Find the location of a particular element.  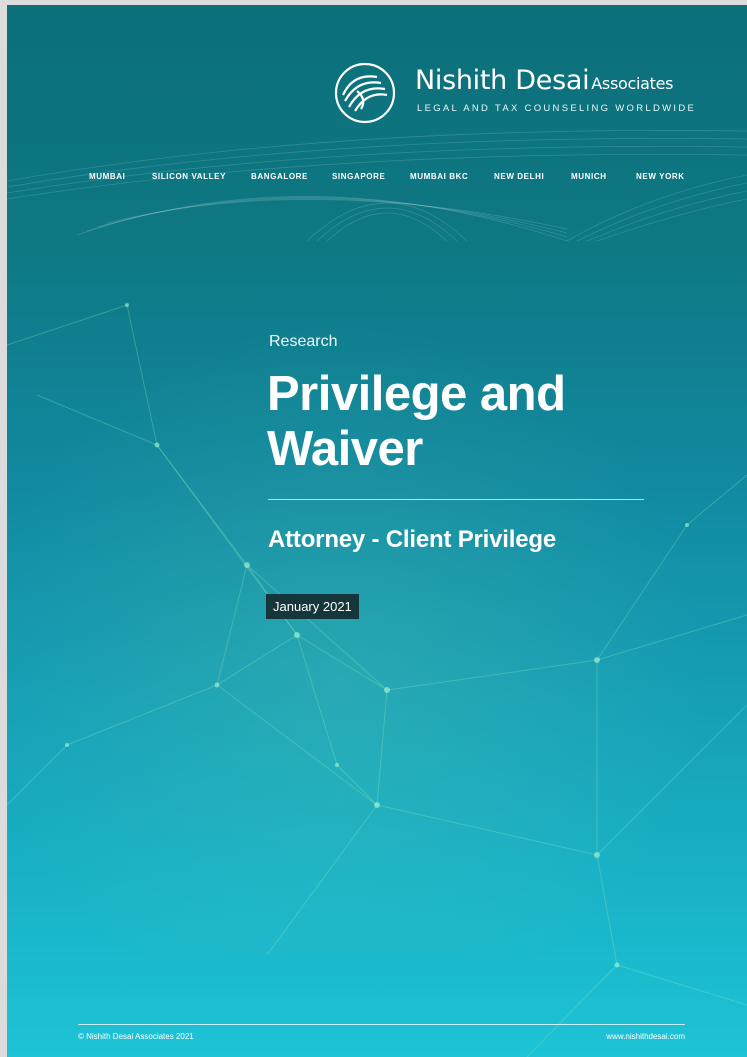

date-badge: January 2021 is located at coordinates (312, 606).